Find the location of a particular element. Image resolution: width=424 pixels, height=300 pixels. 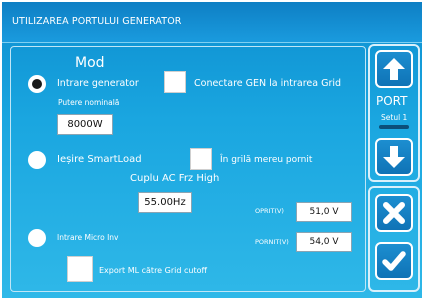

export-cutoff-label: Export ML către Grid cutoff is located at coordinates (153, 270).